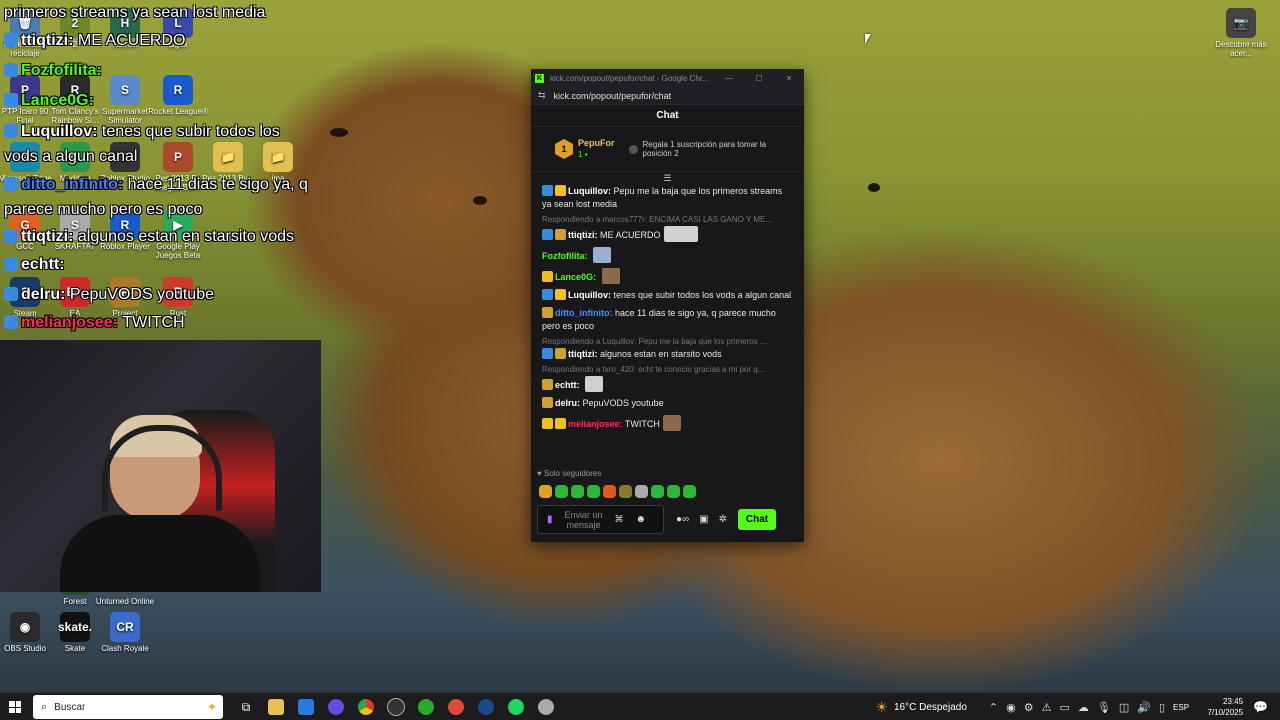  Describe the element at coordinates (868, 39) in the screenshot. I see `mouse-cursor-icon` at that location.